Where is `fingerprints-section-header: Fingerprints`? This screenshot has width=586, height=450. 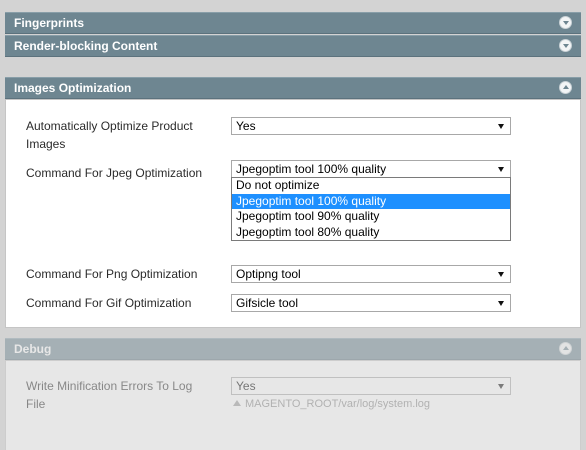
fingerprints-section-header: Fingerprints is located at coordinates (293, 23).